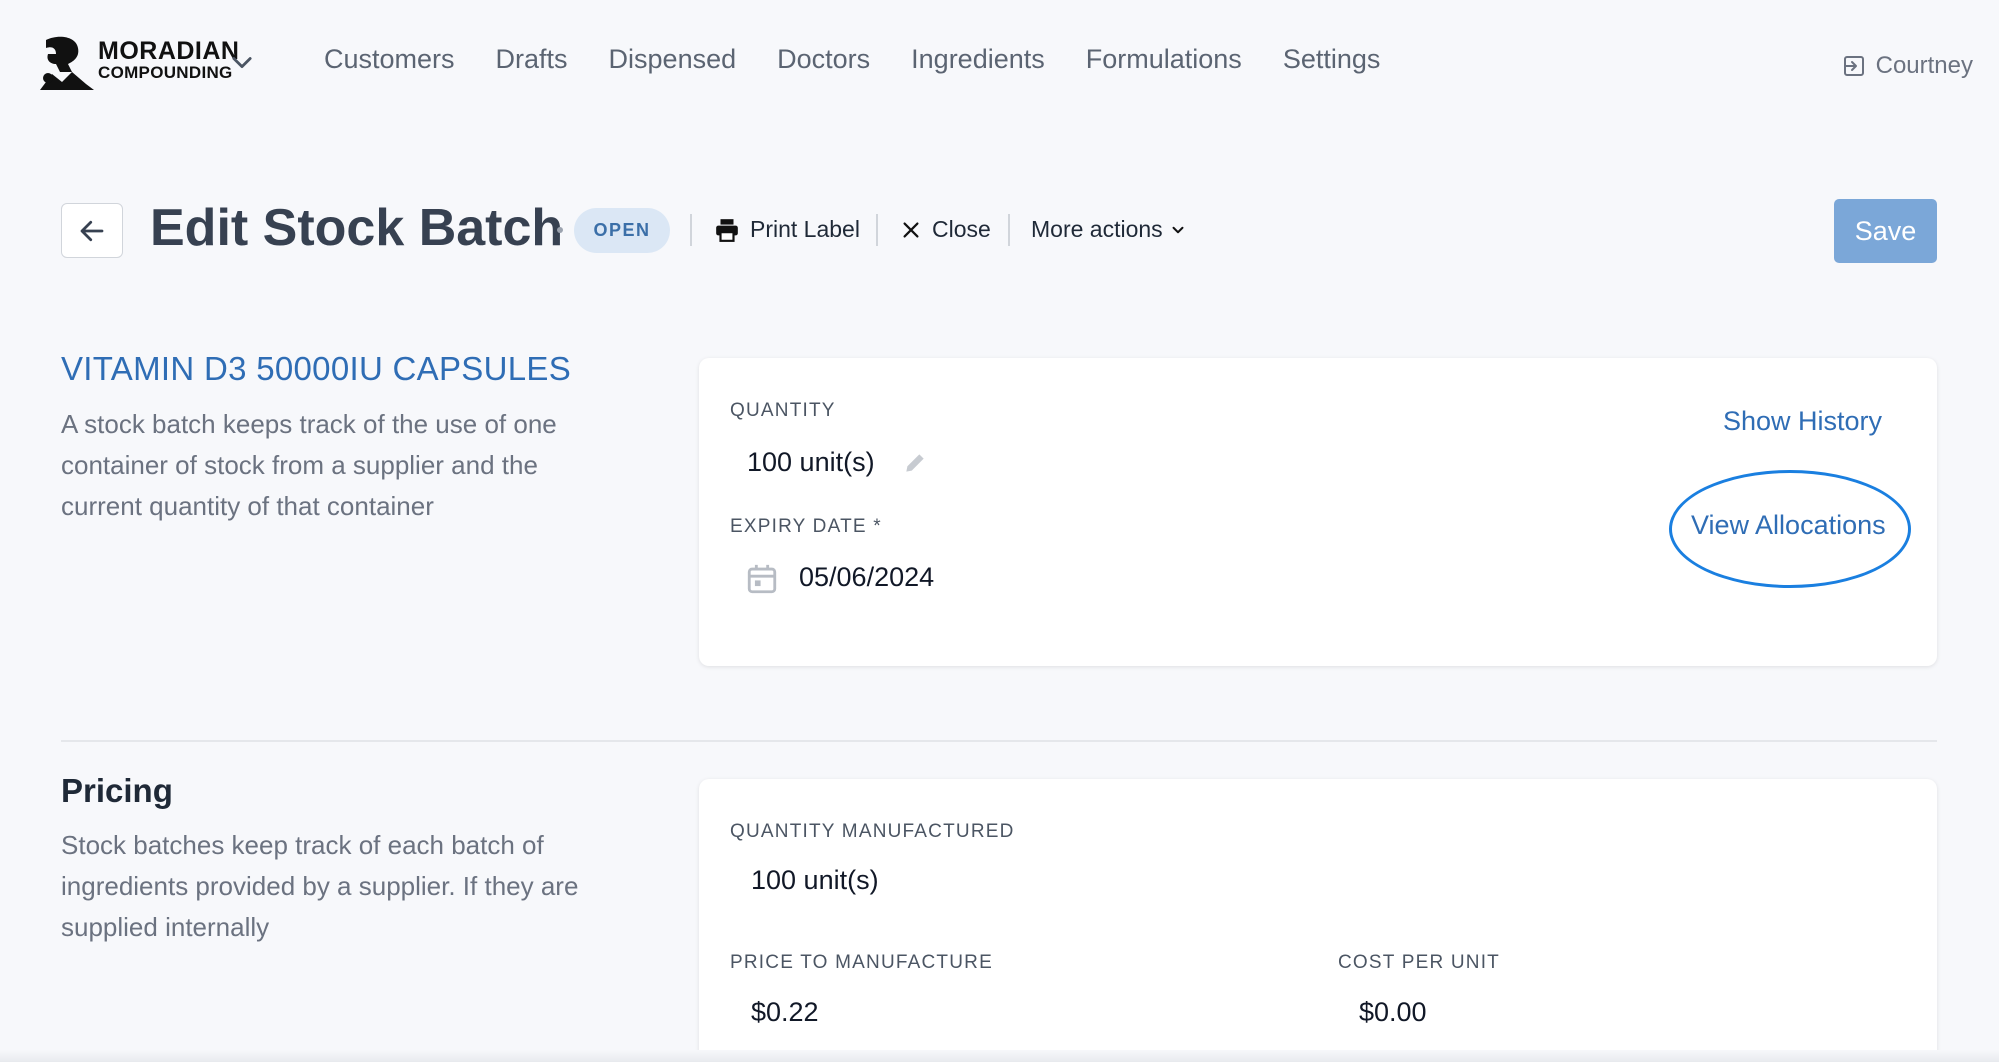 Image resolution: width=1999 pixels, height=1062 pixels. Describe the element at coordinates (622, 230) in the screenshot. I see `status-badge: OPEN` at that location.